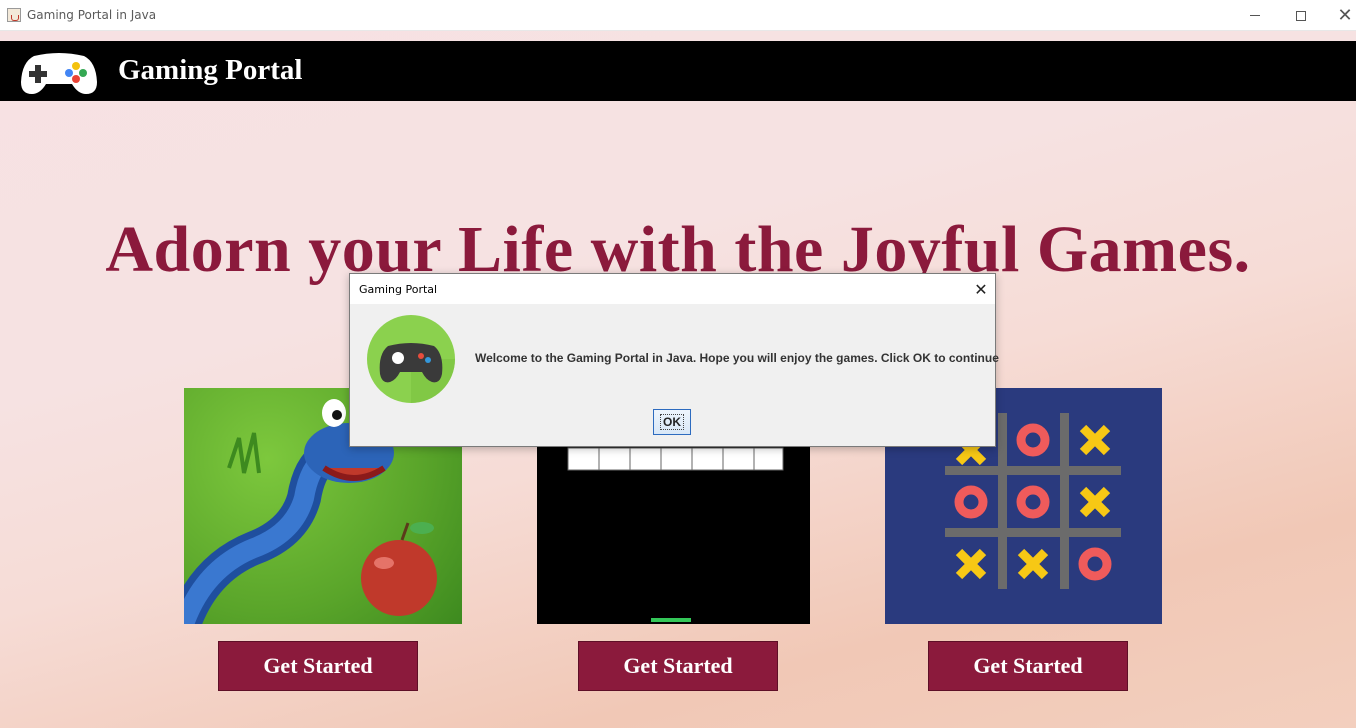 Image resolution: width=1356 pixels, height=728 pixels. I want to click on window-title: Gaming Portal in Java, so click(92, 15).